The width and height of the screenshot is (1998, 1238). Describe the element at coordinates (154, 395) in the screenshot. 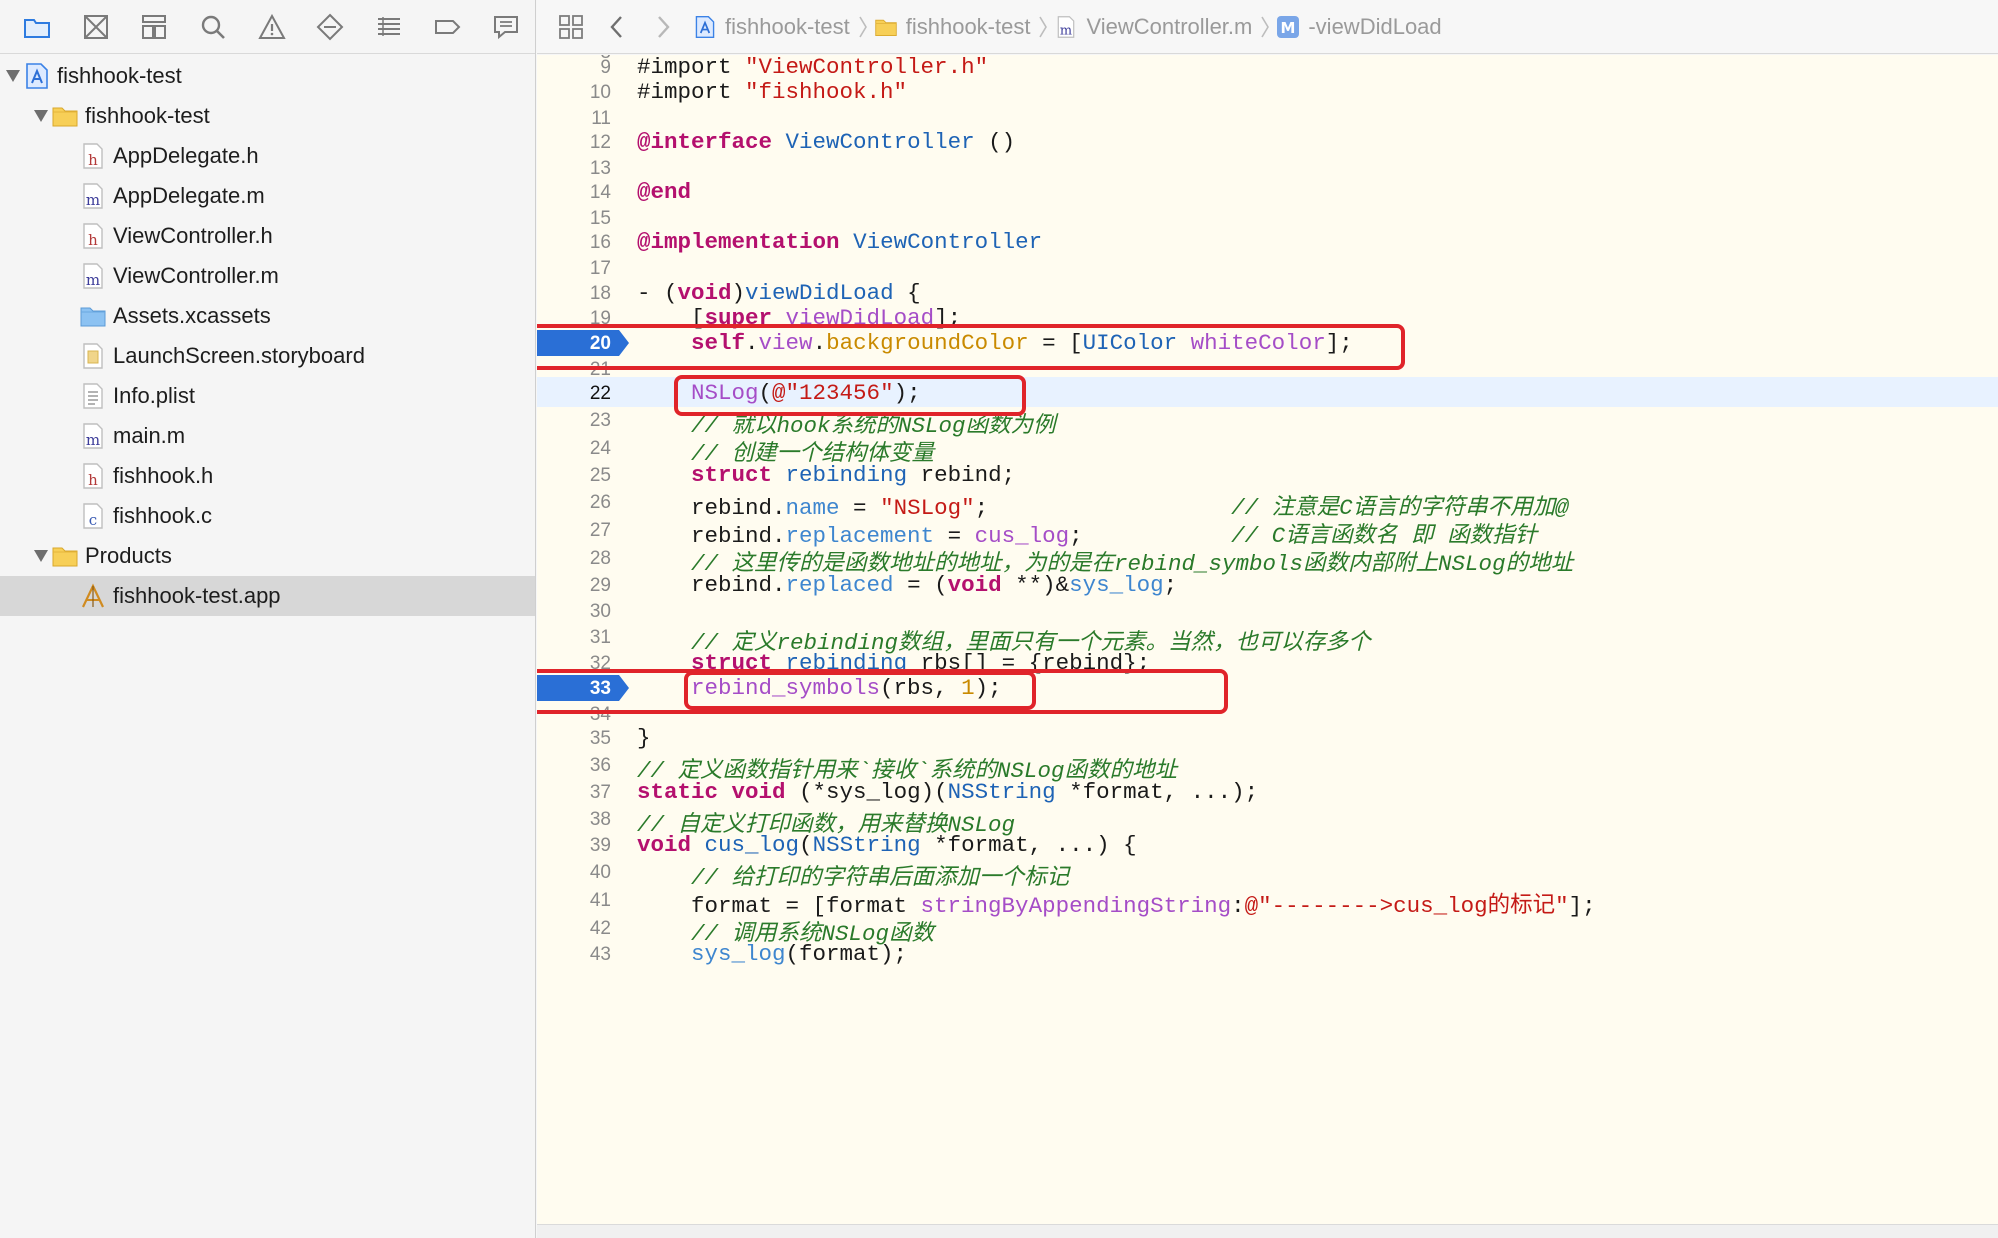

I see `tree-item-label: Info.plist` at that location.